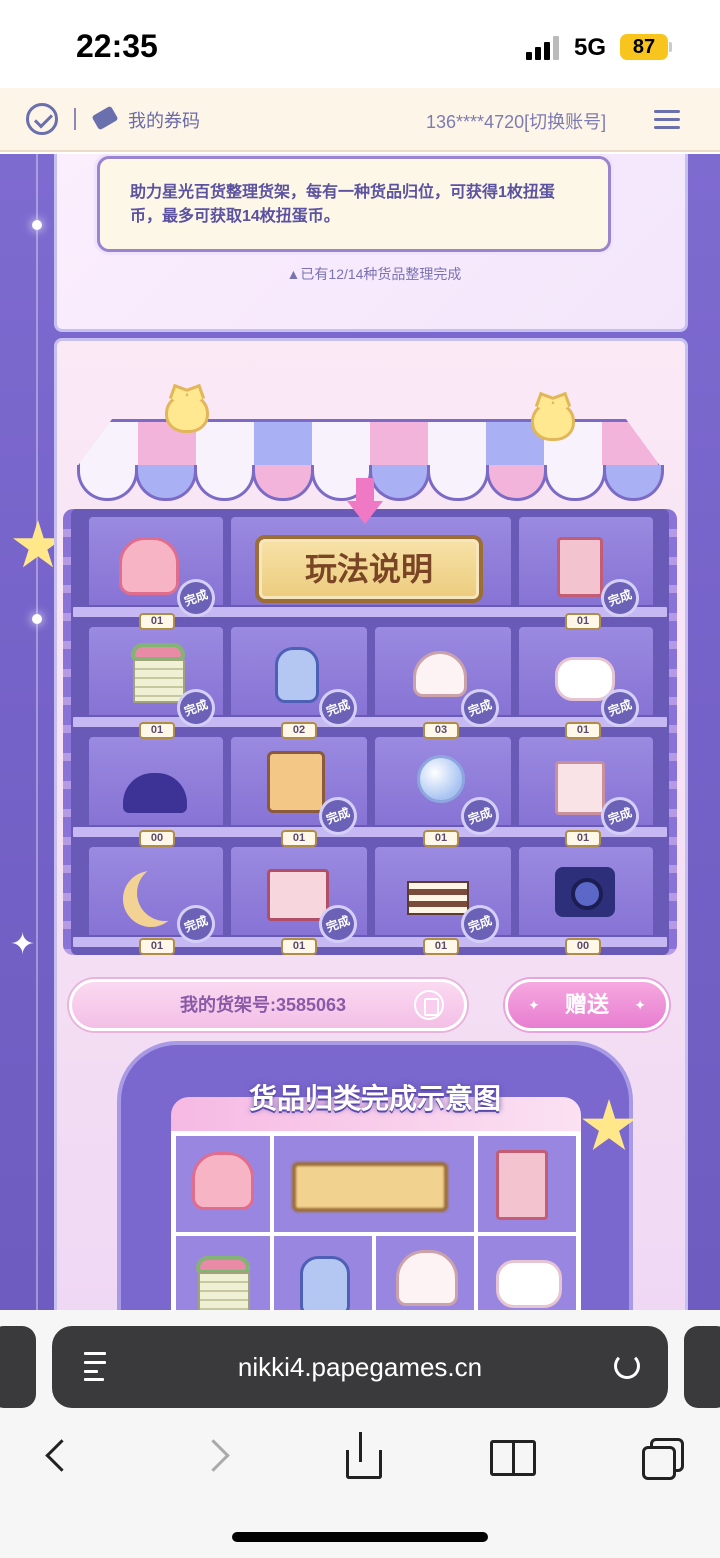 The image size is (720, 1558). Describe the element at coordinates (515, 1457) in the screenshot. I see `bookmarks-icon` at that location.